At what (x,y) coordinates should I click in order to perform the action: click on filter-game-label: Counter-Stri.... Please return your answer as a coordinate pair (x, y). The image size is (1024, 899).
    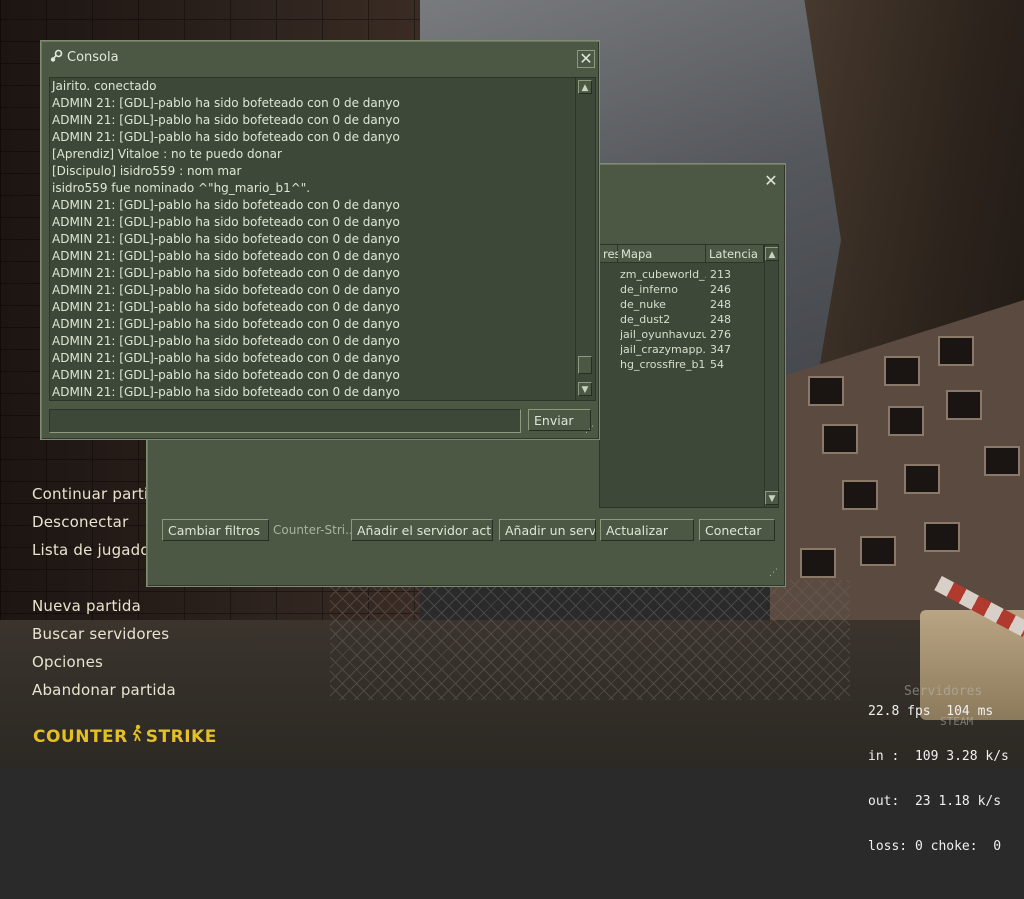
    Looking at the image, I should click on (313, 530).